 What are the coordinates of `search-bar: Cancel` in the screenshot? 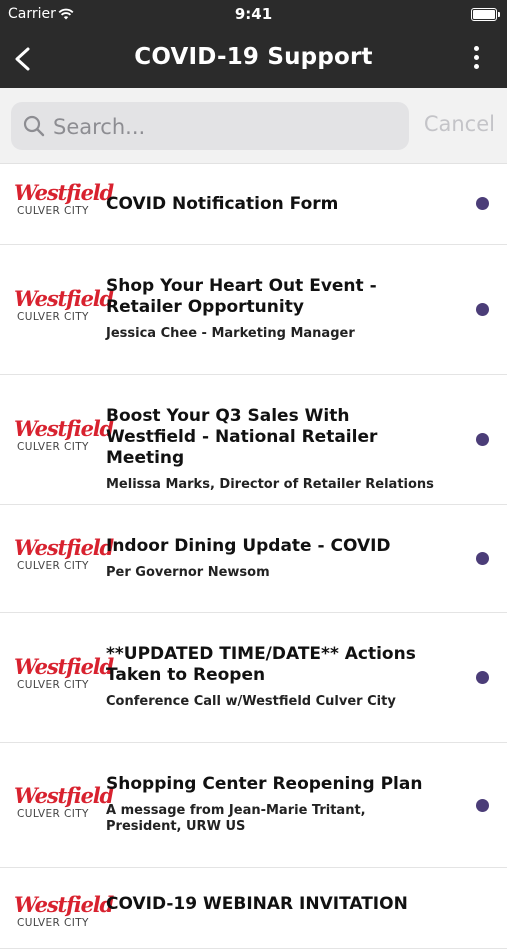 It's located at (253, 126).